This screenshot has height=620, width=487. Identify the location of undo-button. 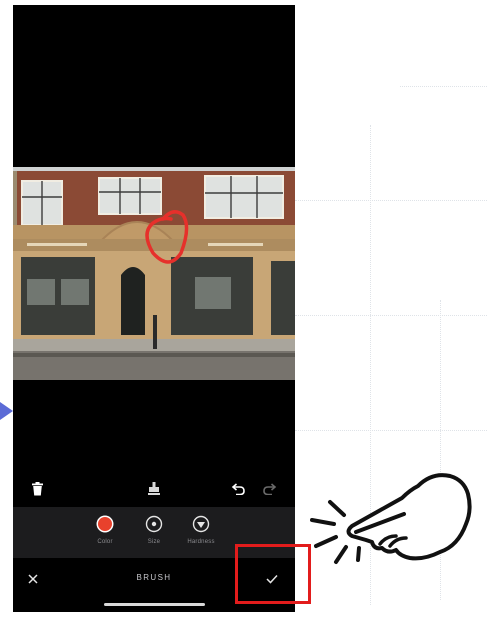
(238, 489).